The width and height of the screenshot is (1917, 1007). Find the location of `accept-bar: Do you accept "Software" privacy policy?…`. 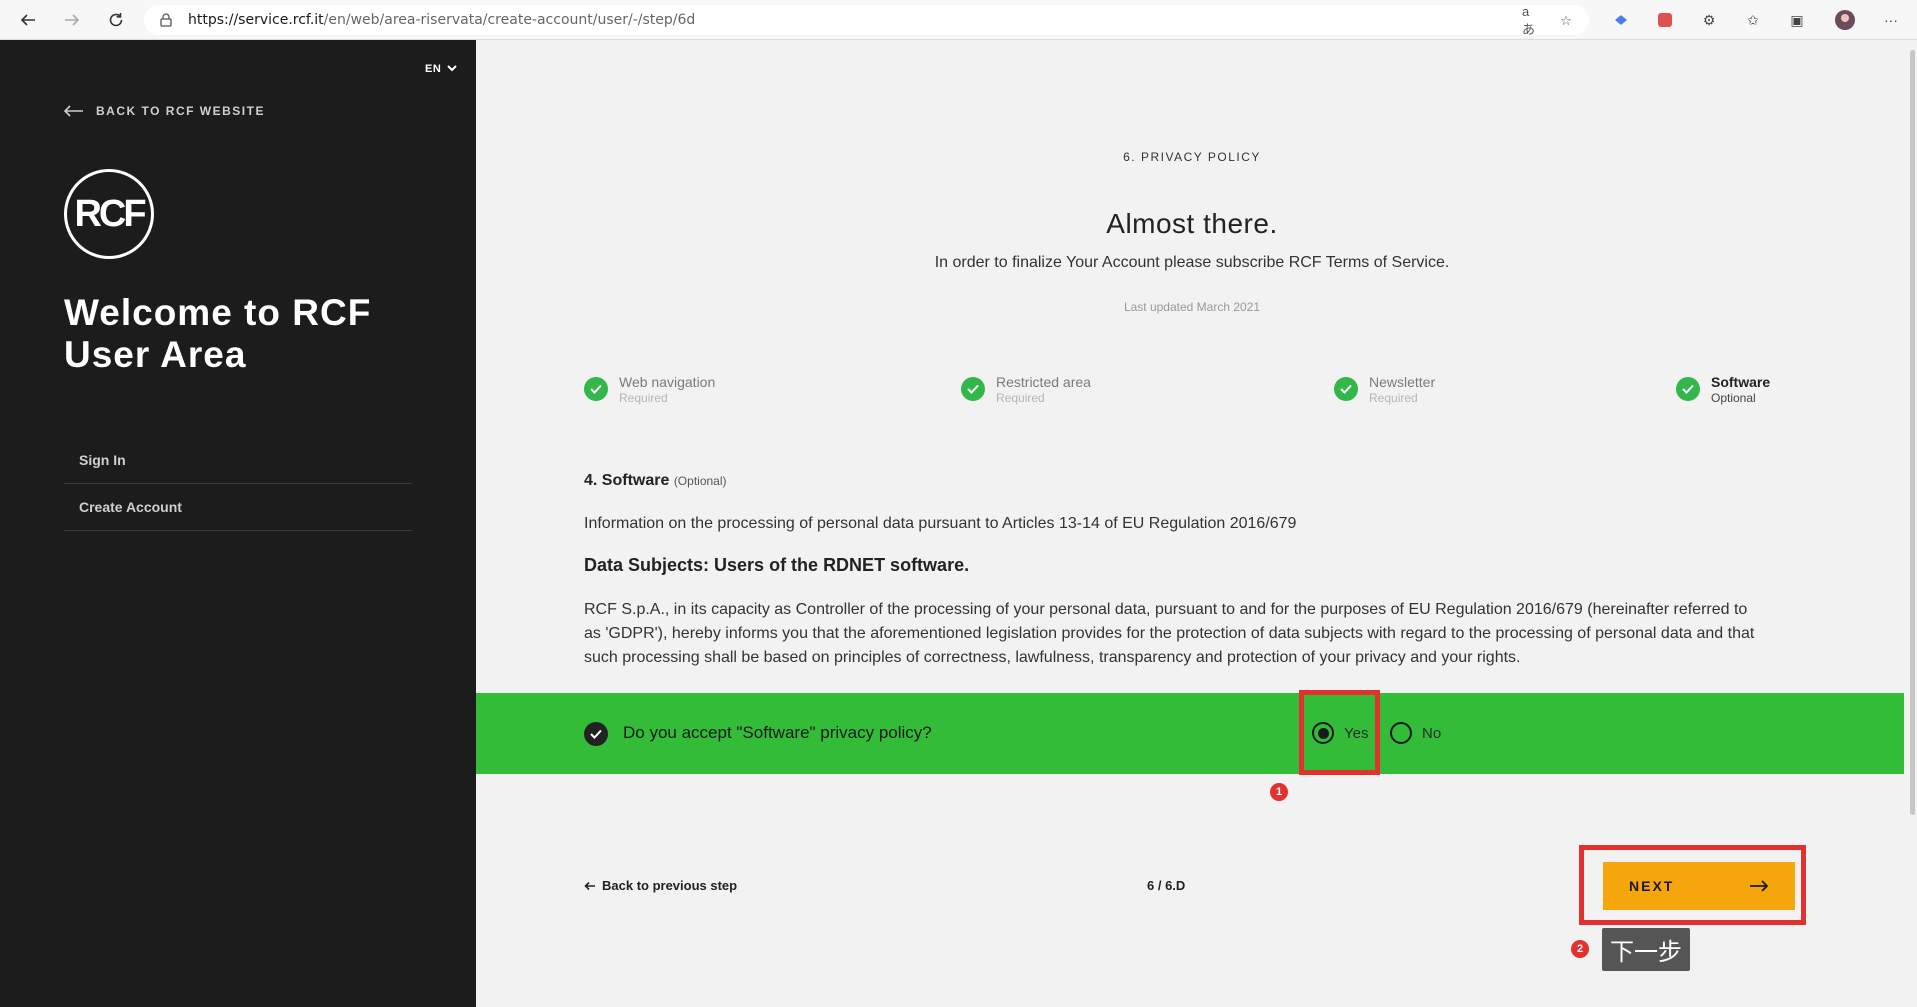

accept-bar: Do you accept "Software" privacy policy?… is located at coordinates (1190, 733).